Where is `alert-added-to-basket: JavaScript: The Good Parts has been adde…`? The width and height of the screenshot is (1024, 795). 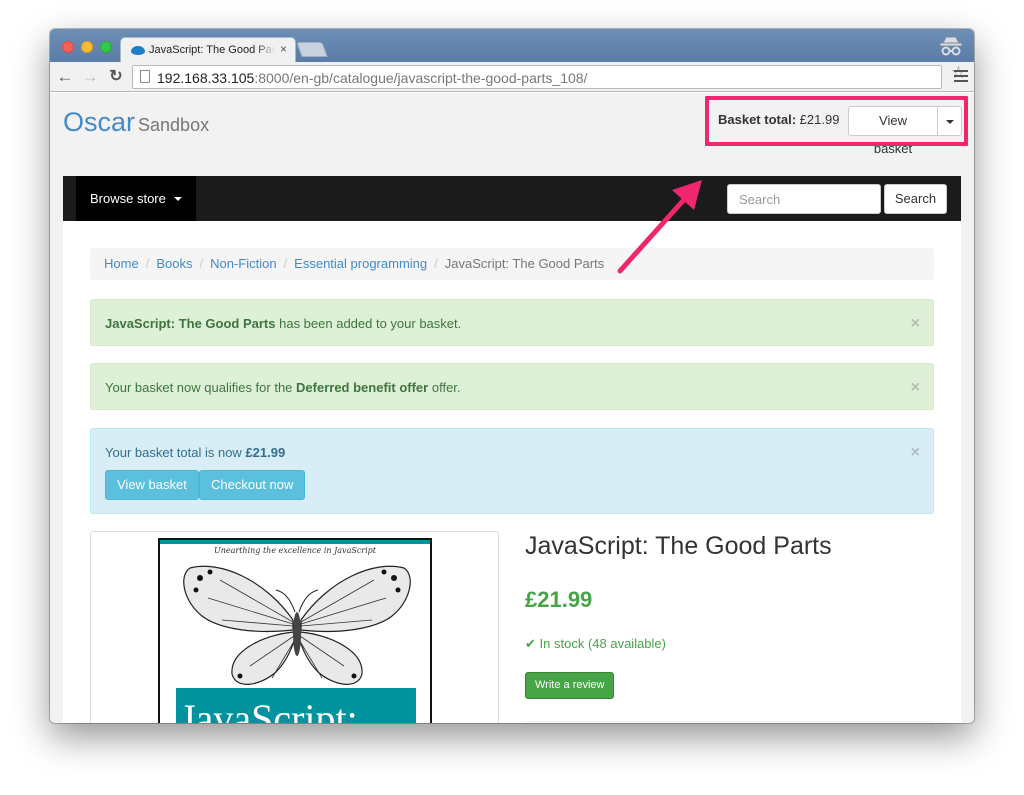
alert-added-to-basket: JavaScript: The Good Parts has been adde… is located at coordinates (512, 322).